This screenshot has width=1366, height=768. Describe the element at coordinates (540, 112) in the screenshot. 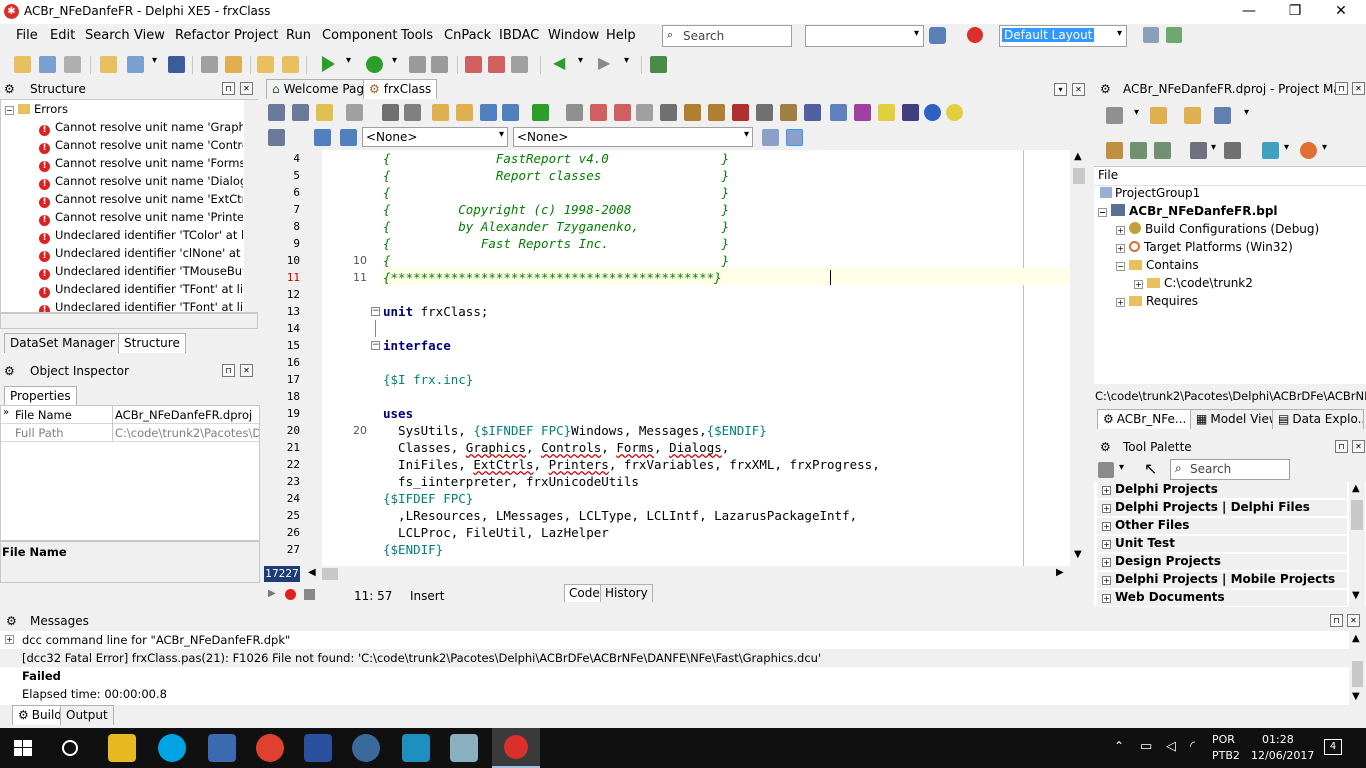

I see `run-unit-icon` at that location.